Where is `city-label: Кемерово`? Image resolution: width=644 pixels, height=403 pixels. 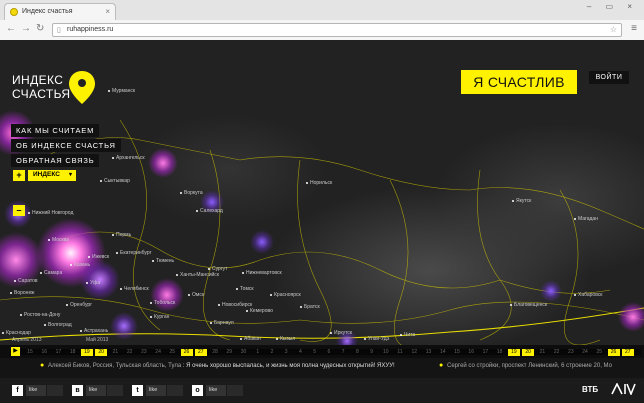
city-label: Кемерово is located at coordinates (259, 311).